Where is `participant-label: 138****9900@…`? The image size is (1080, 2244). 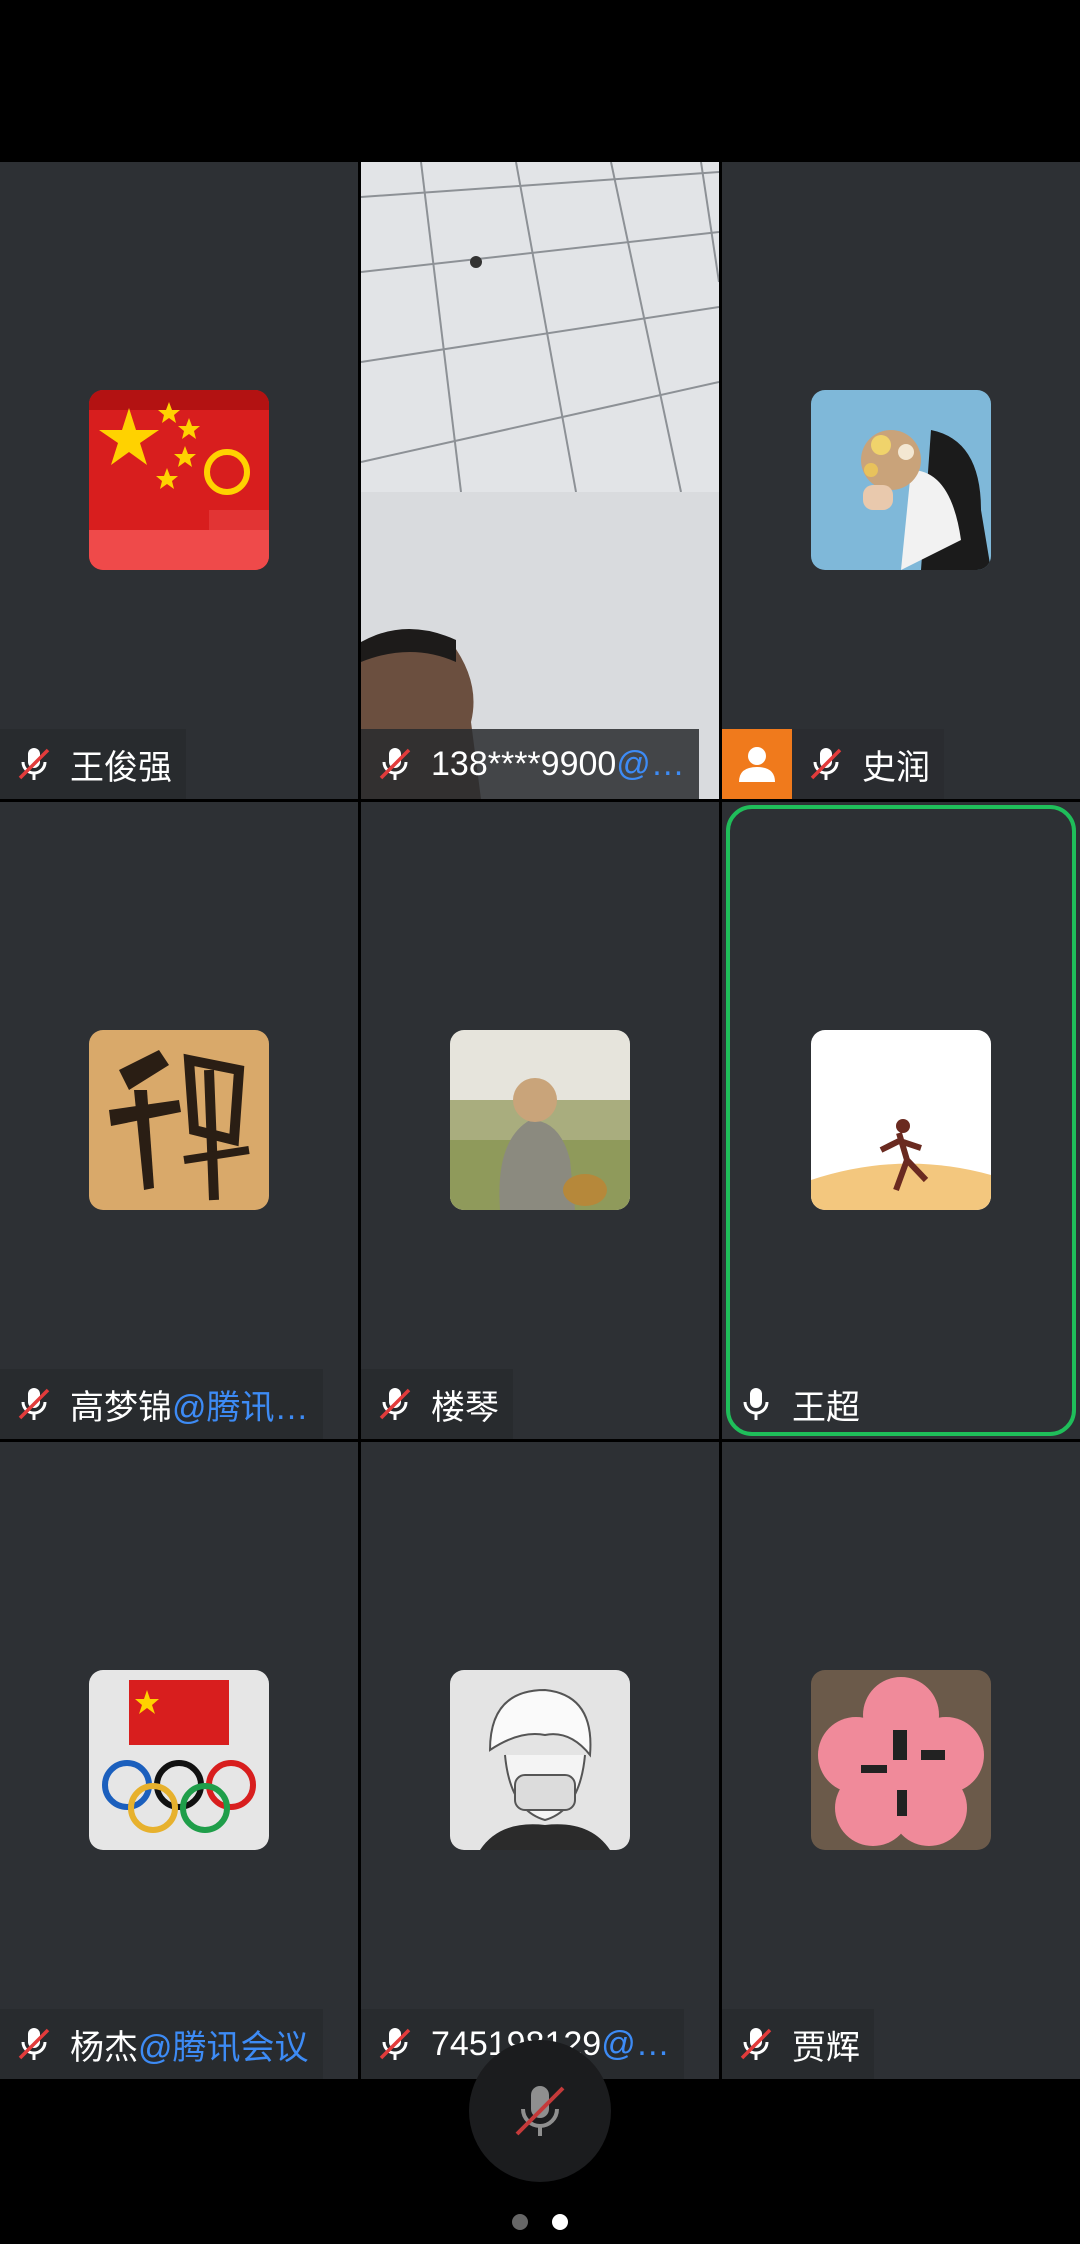 participant-label: 138****9900@… is located at coordinates (530, 764).